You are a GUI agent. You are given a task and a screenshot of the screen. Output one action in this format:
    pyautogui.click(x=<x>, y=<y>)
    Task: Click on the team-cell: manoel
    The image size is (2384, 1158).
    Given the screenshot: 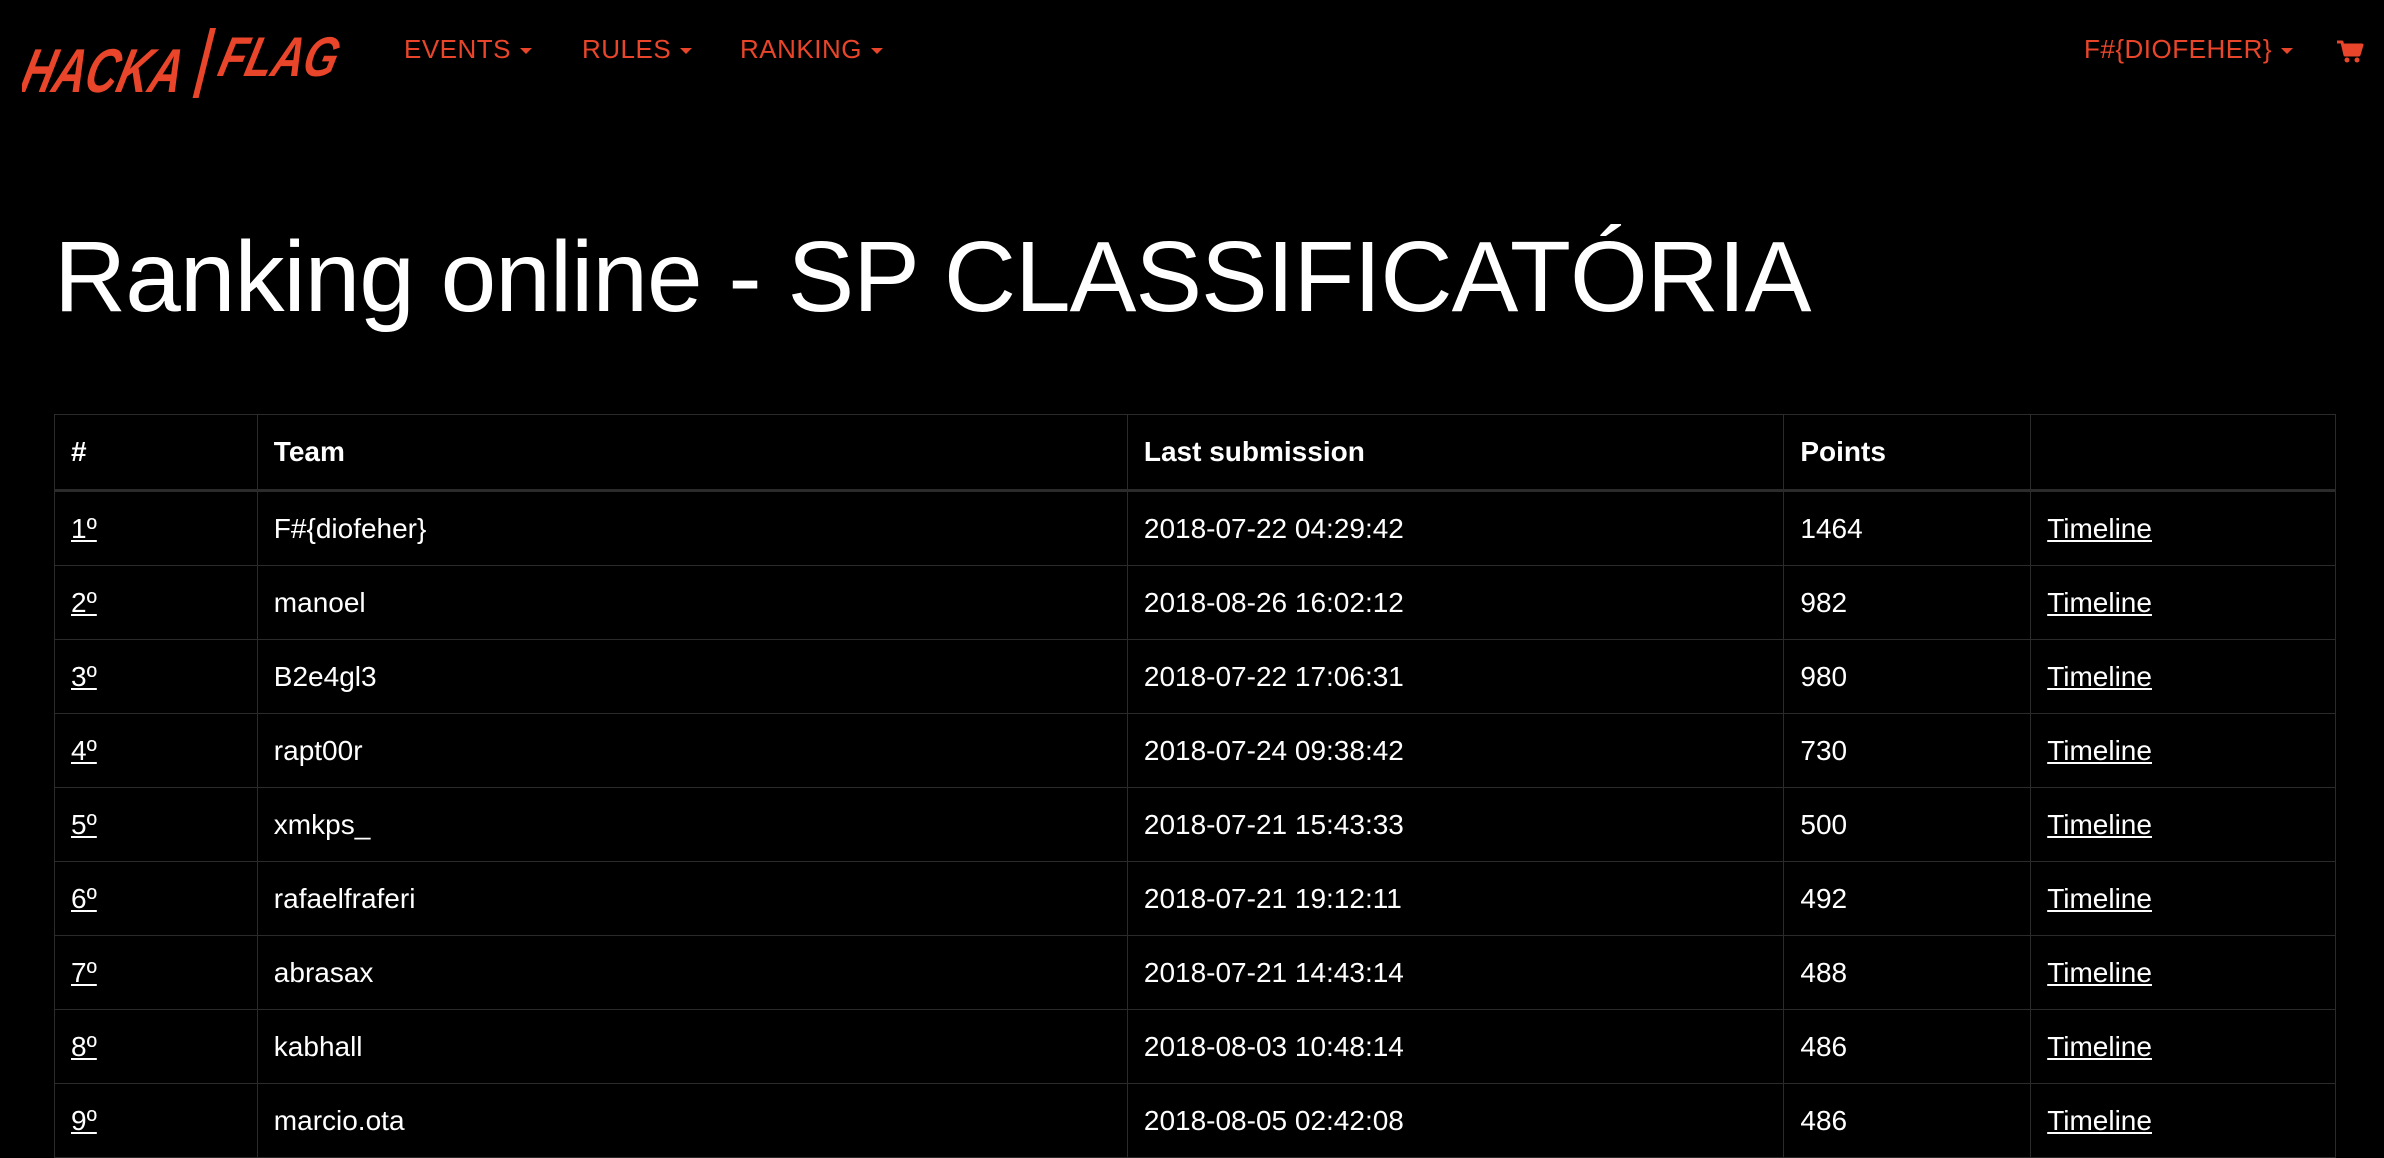 What is the action you would take?
    pyautogui.click(x=692, y=602)
    